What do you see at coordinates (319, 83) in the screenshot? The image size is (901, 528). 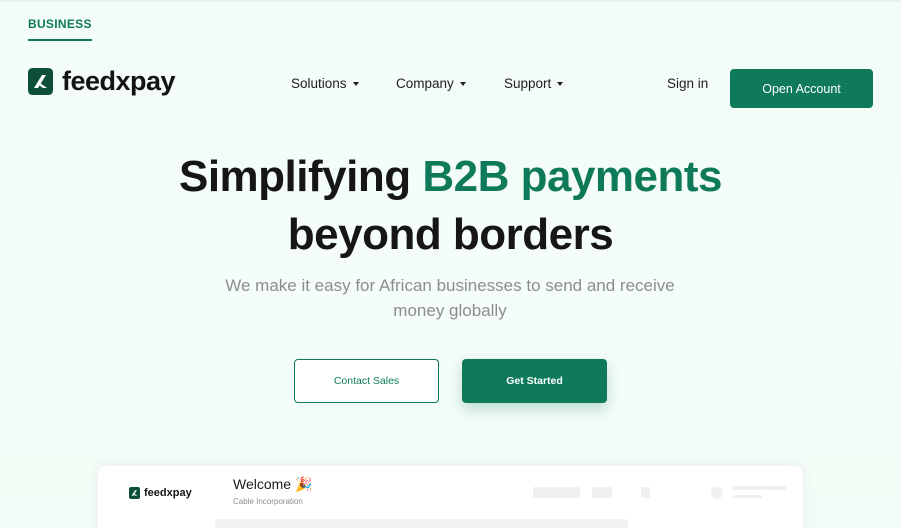 I see `nav-solutions-label: Solutions` at bounding box center [319, 83].